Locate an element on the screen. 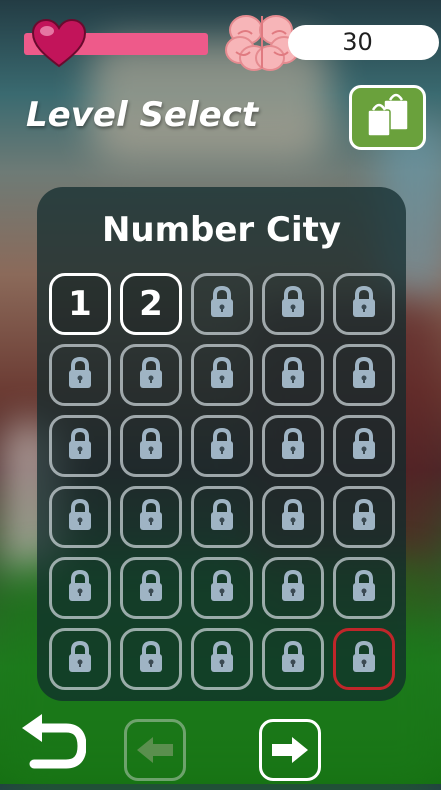 Image resolution: width=441 pixels, height=790 pixels. undo-arrow-icon is located at coordinates (54, 741).